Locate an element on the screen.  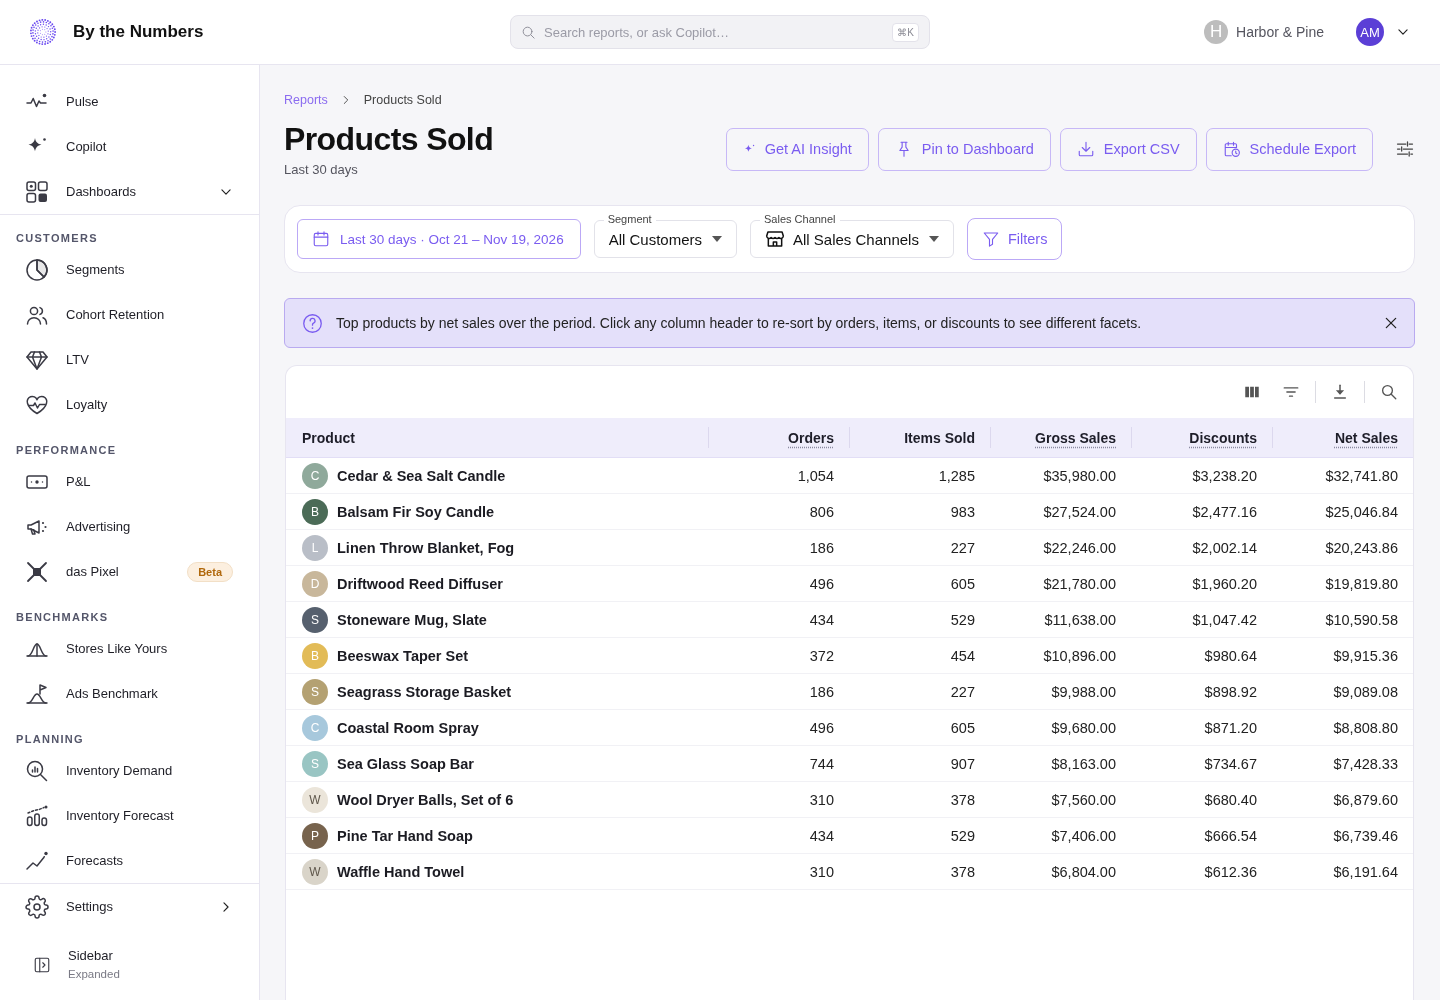
section-heading: PLANNING is located at coordinates (50, 739).